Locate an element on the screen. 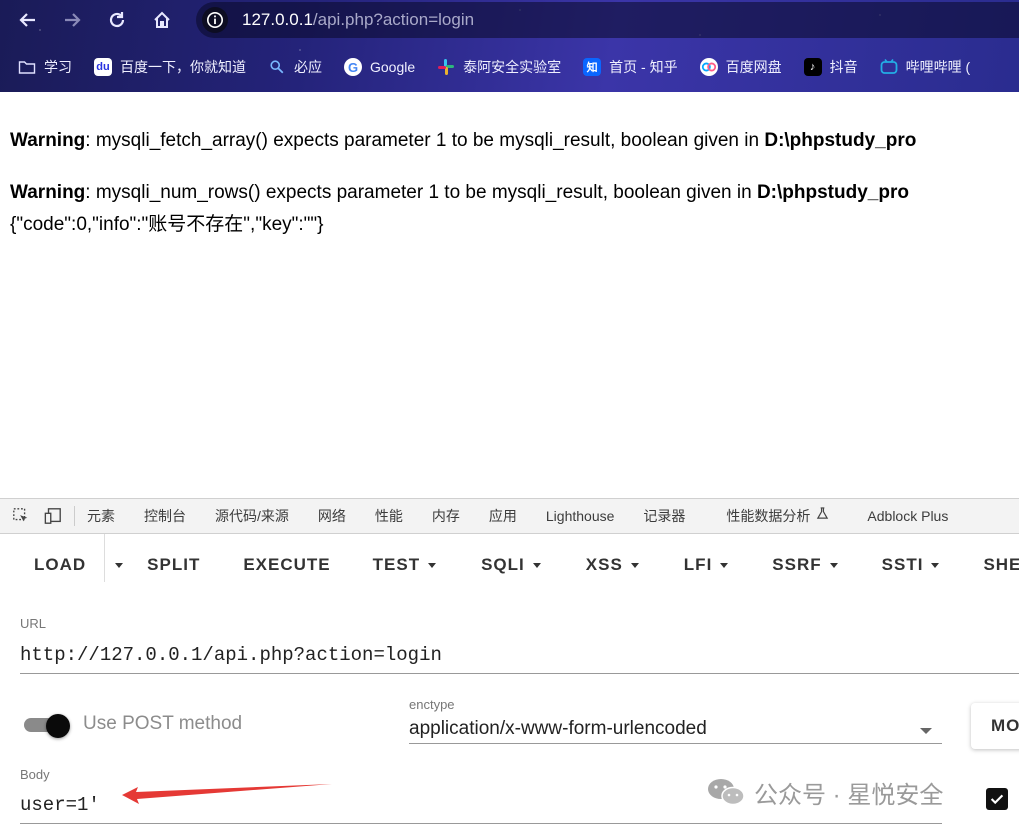  xss-menu-button: XSS is located at coordinates (612, 565).